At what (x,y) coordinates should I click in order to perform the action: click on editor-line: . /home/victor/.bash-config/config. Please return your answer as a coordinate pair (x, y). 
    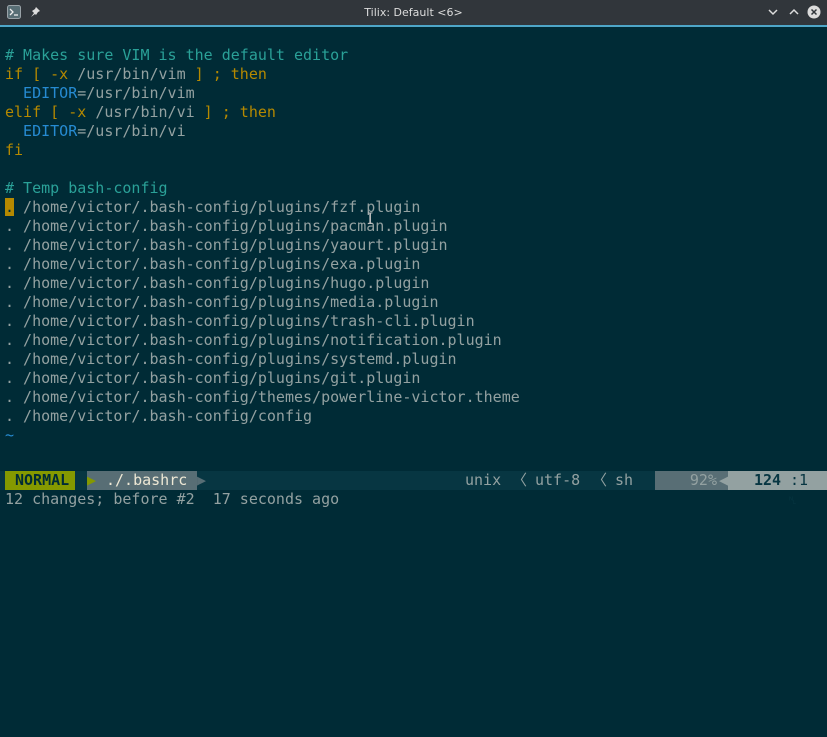
    Looking at the image, I should click on (158, 416).